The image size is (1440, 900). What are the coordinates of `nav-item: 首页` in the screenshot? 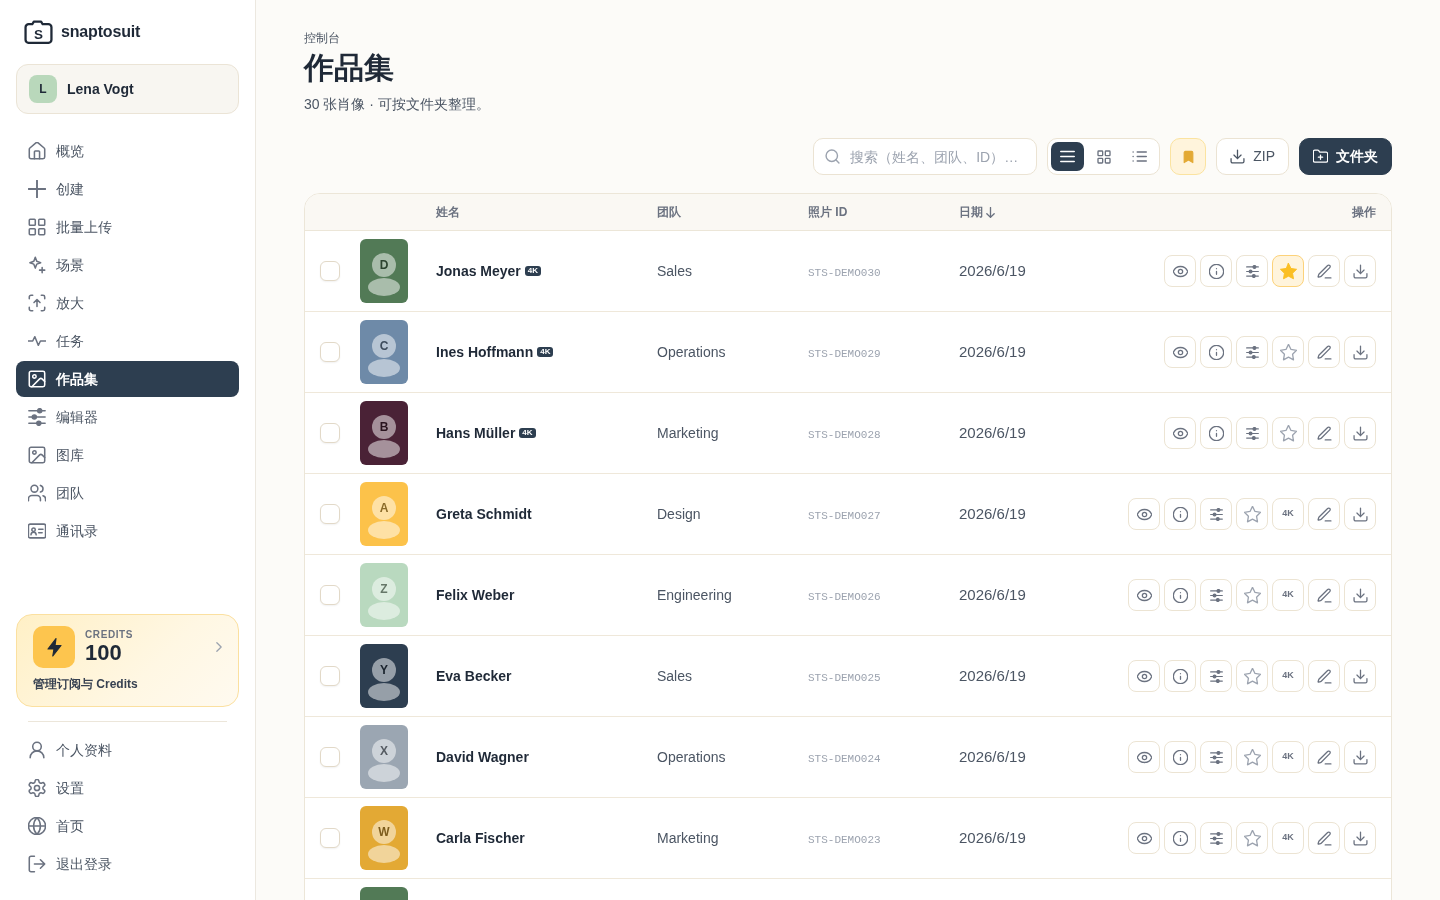 It's located at (127, 826).